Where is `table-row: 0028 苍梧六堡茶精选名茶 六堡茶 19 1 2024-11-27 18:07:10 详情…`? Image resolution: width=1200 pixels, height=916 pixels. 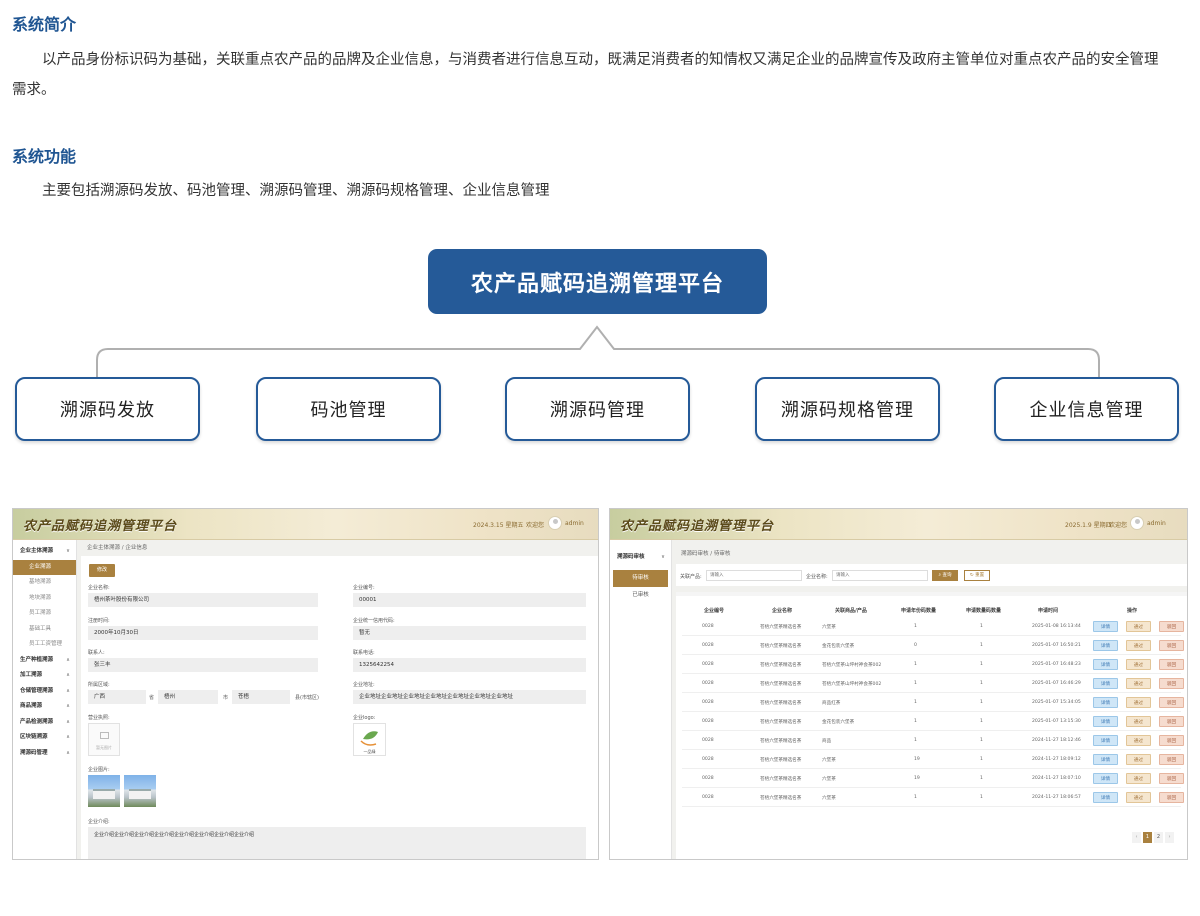
table-row: 0028 苍梧六堡茶精选名茶 六堡茶 19 1 2024-11-27 18:07:10 详情… is located at coordinates (933, 778).